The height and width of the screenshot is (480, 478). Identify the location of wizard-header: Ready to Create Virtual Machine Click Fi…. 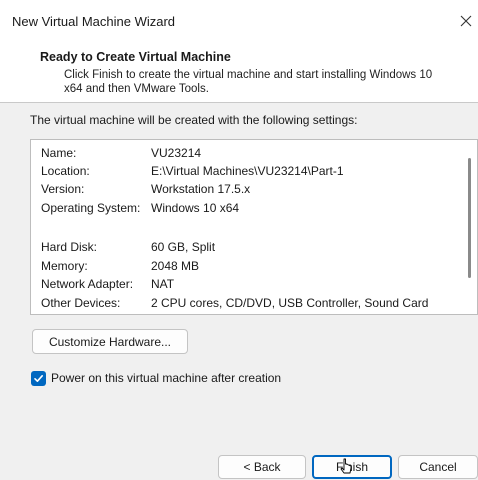
(239, 71).